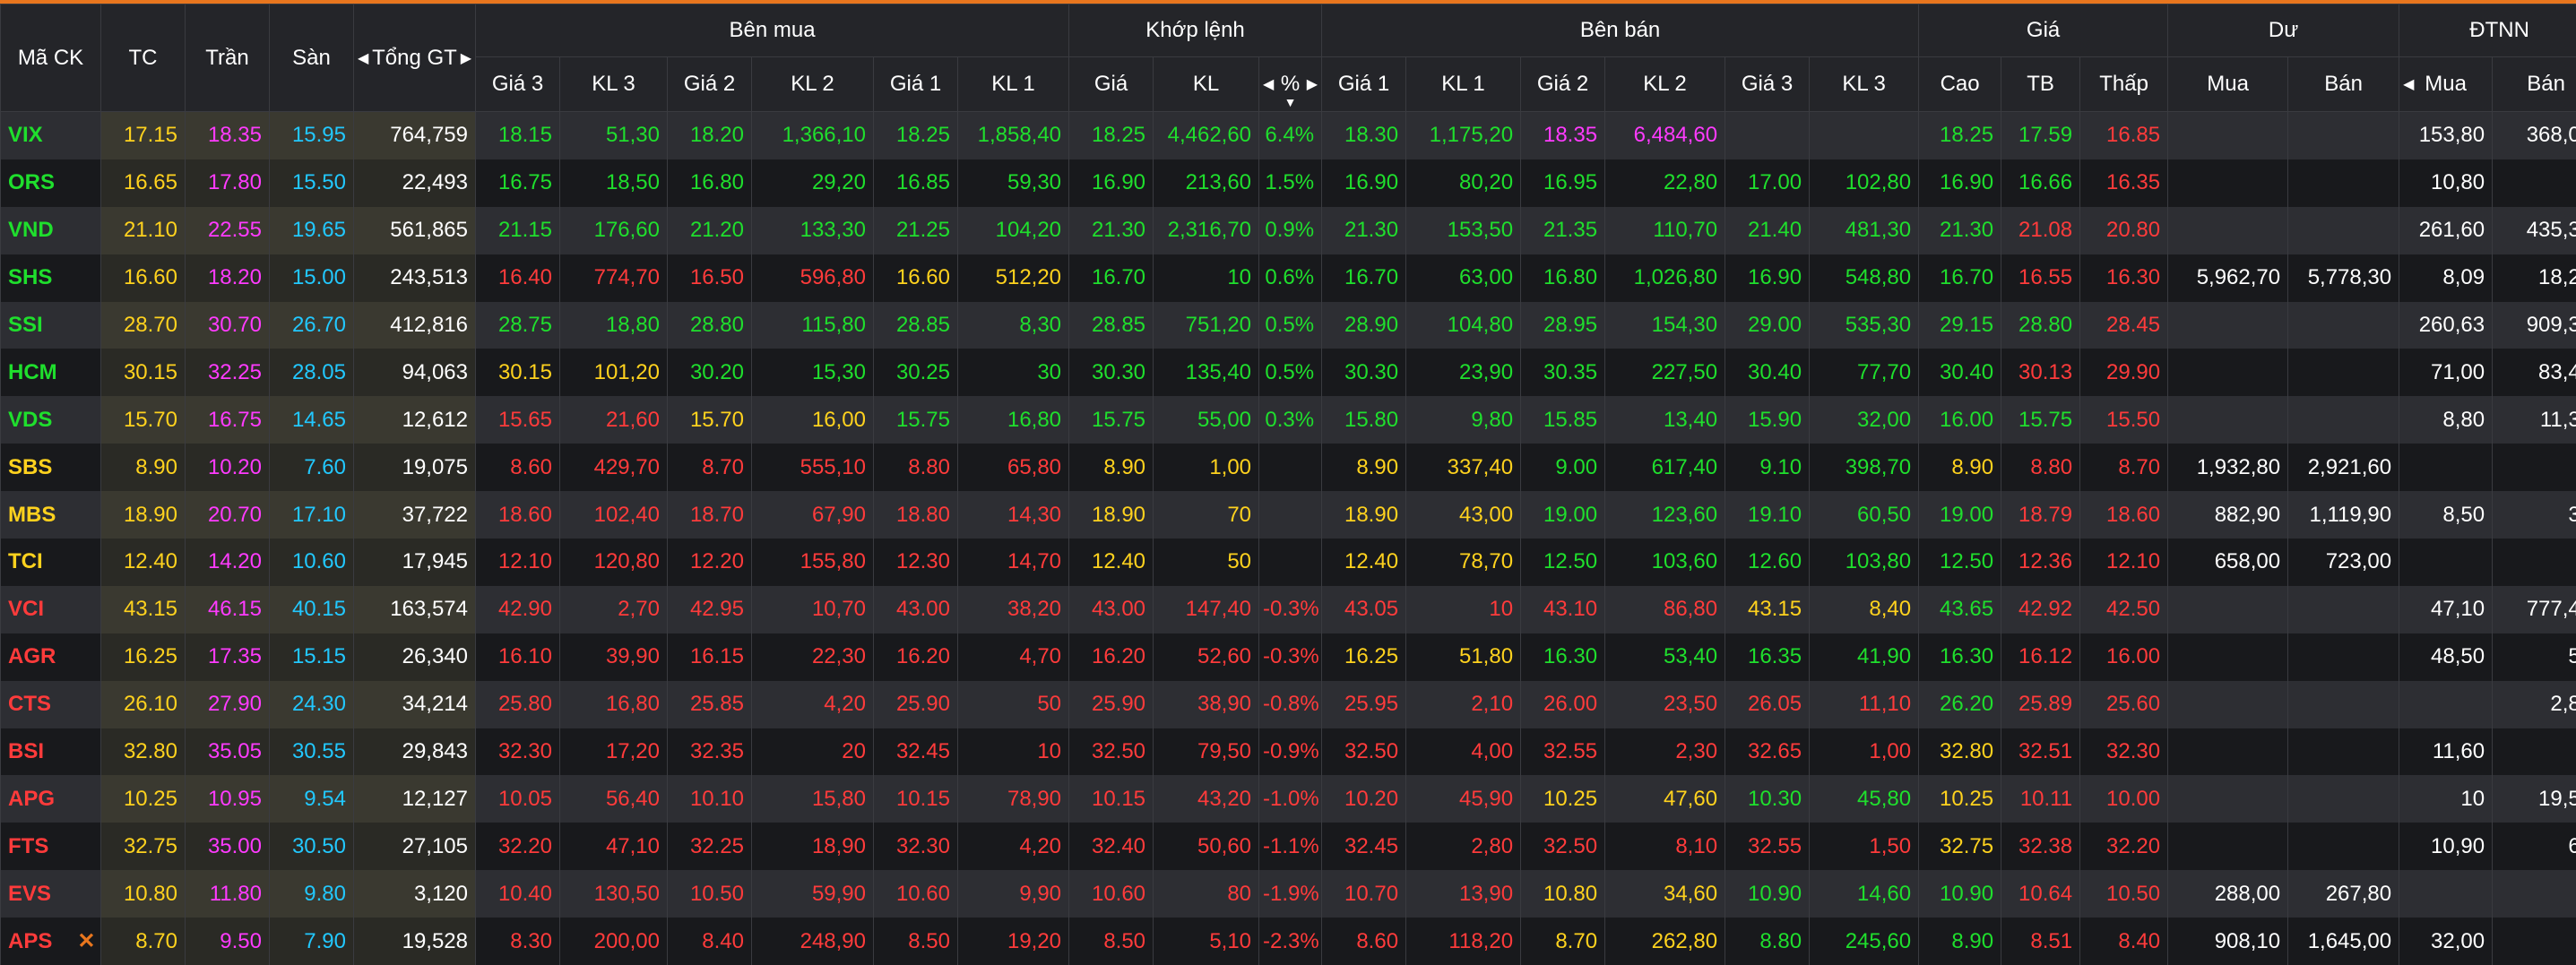 The height and width of the screenshot is (965, 2576). What do you see at coordinates (51, 846) in the screenshot?
I see `cell-symbol: FTS` at bounding box center [51, 846].